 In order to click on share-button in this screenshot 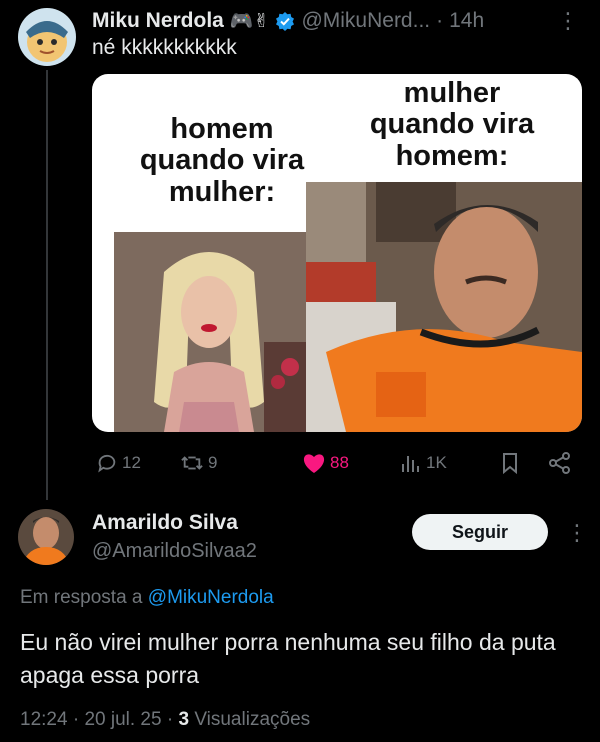, I will do `click(558, 463)`.